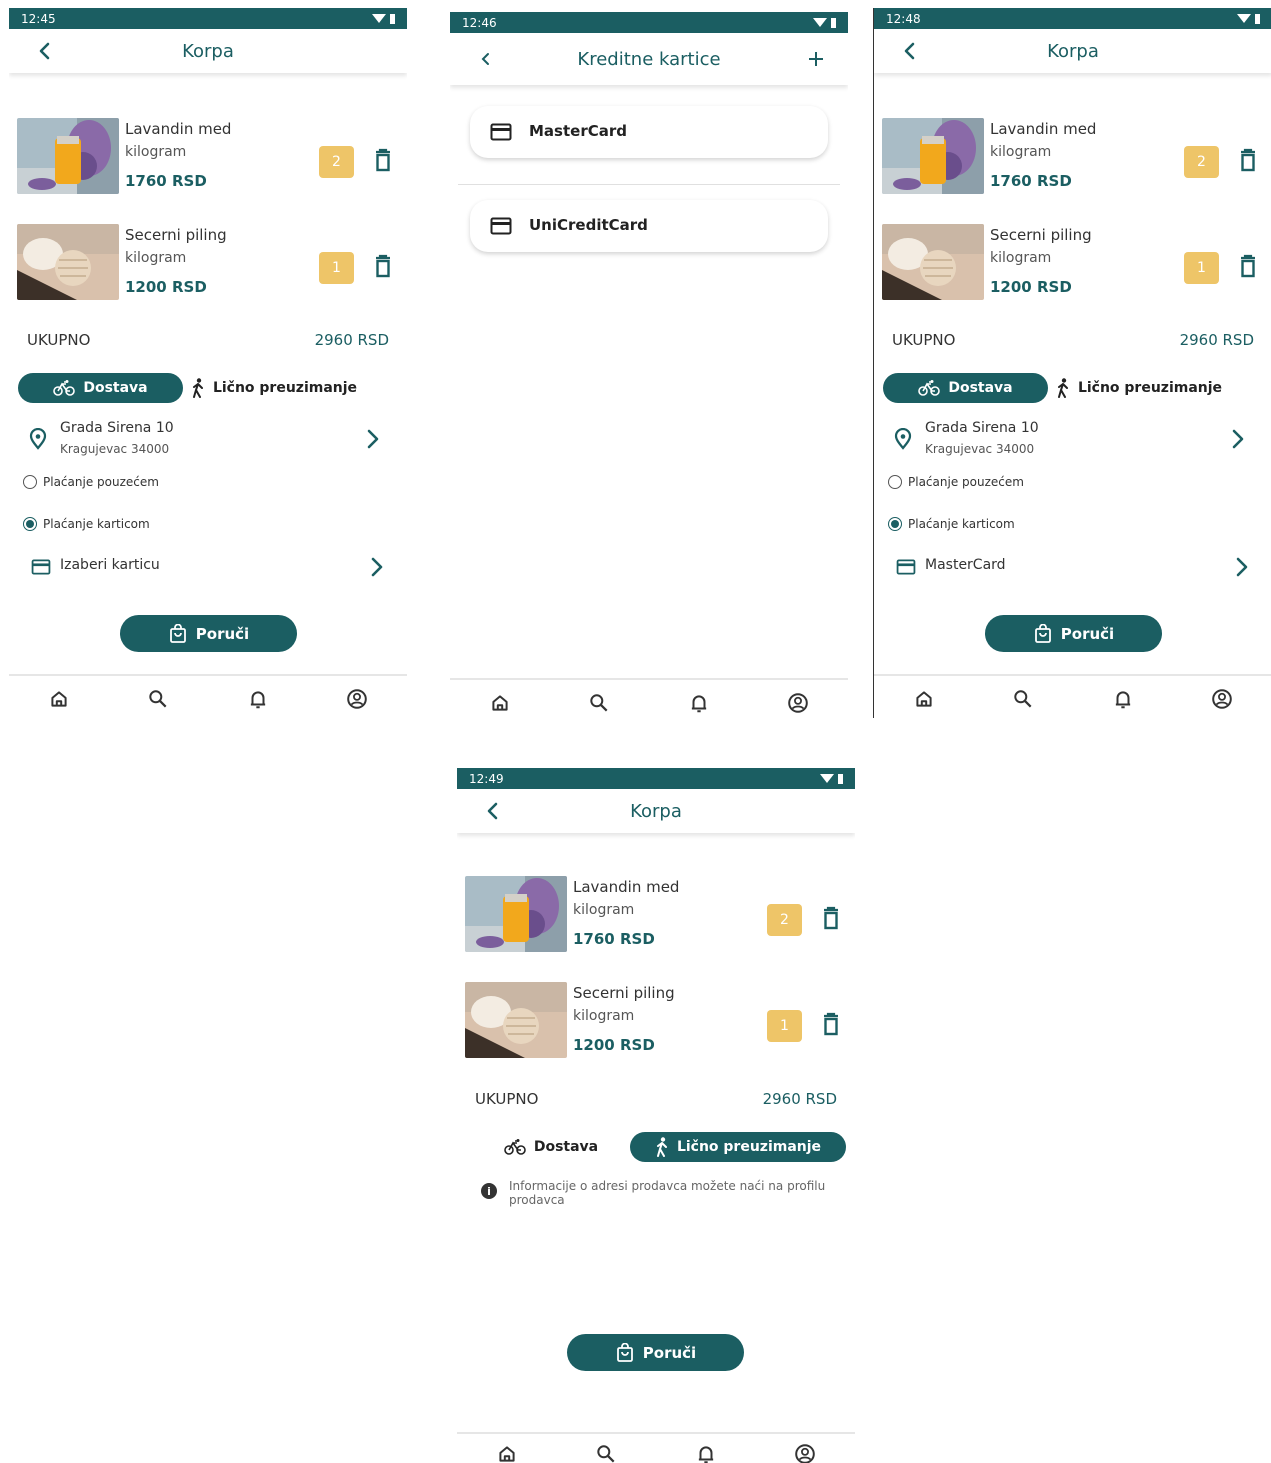 The image size is (1271, 1463). Describe the element at coordinates (961, 524) in the screenshot. I see `radio-card-label: Plaćanje karticom` at that location.